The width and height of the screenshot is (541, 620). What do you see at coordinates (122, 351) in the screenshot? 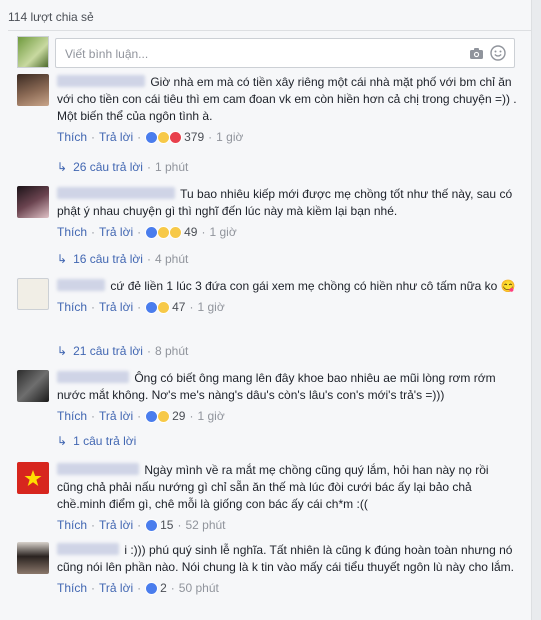
I see `view-replies: ↳ 21 câu trả lời · 8 phút` at bounding box center [122, 351].